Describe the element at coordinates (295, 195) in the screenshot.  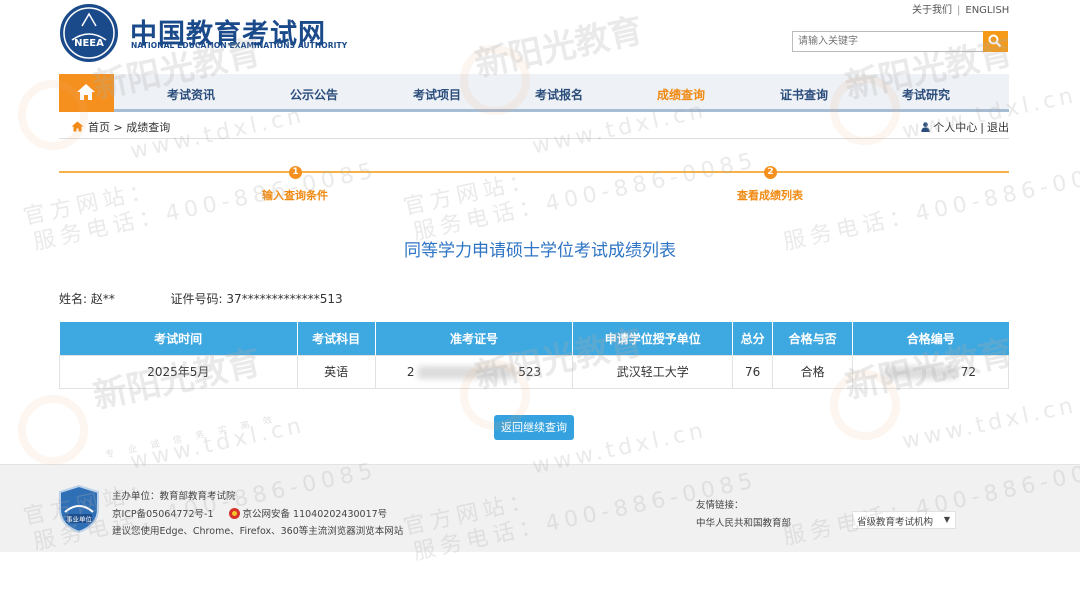
I see `step-1-label: 输入查询条件` at that location.